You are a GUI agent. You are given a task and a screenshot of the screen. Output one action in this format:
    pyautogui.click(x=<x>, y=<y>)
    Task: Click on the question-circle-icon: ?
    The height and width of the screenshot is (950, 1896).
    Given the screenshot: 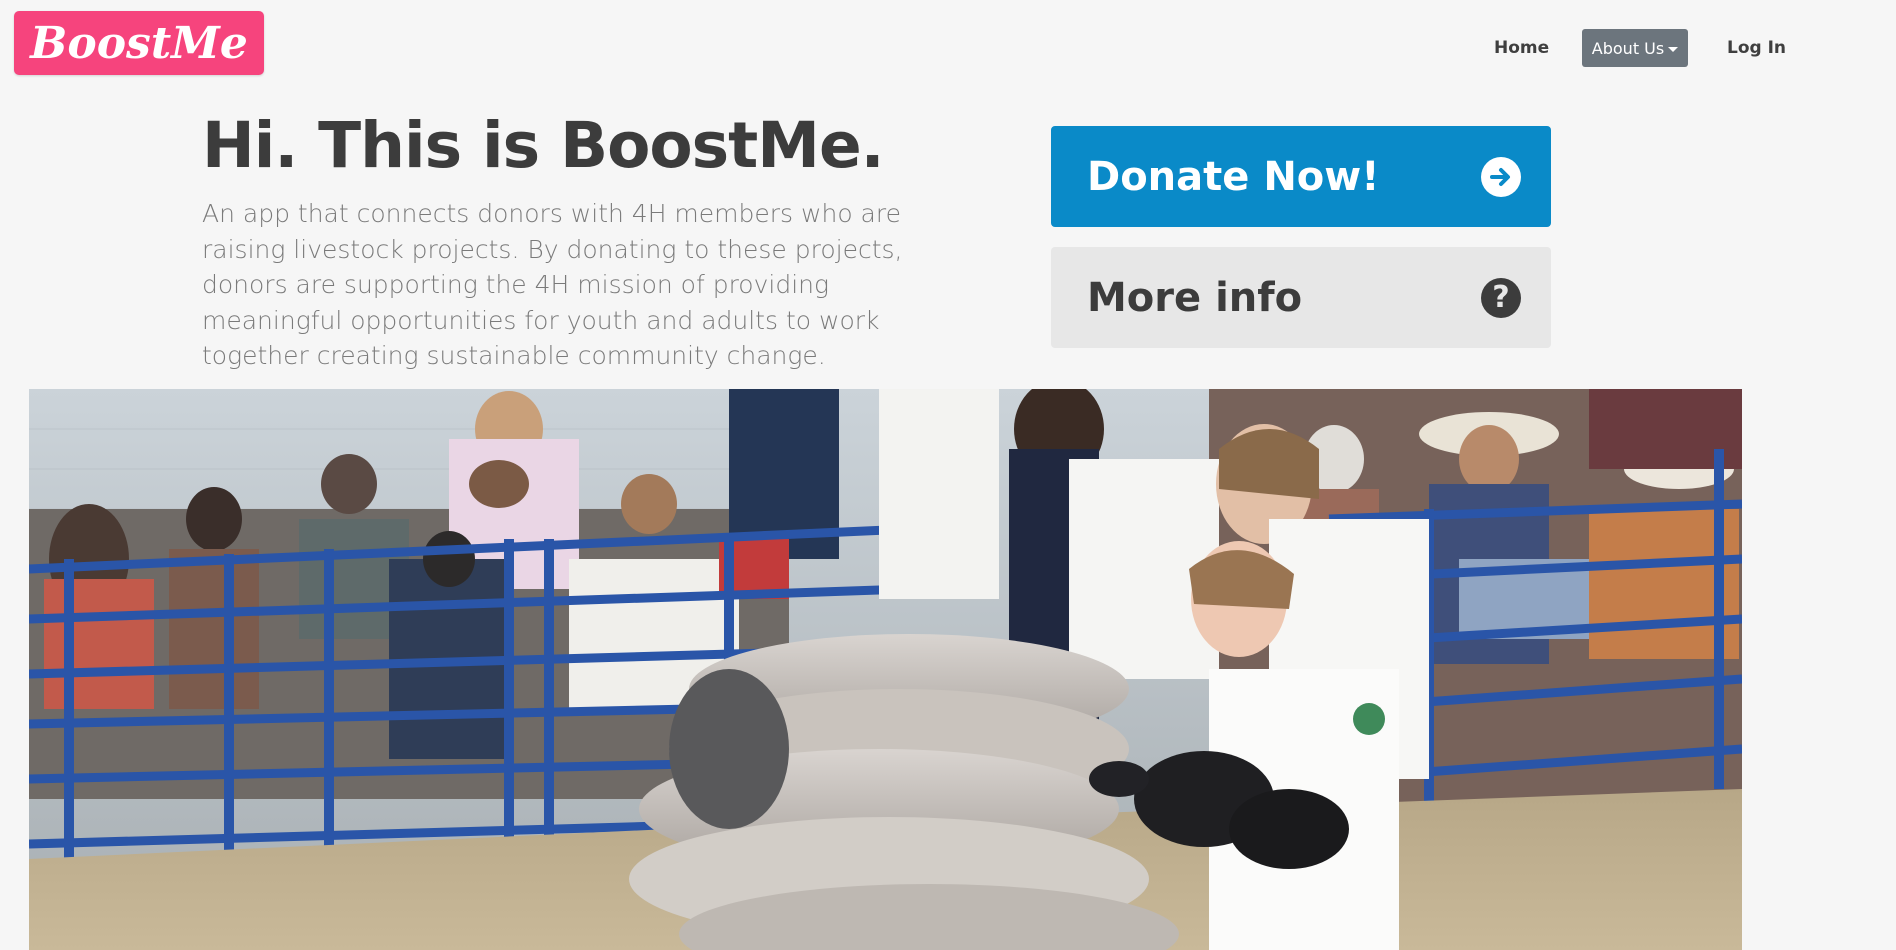 What is the action you would take?
    pyautogui.click(x=1501, y=297)
    